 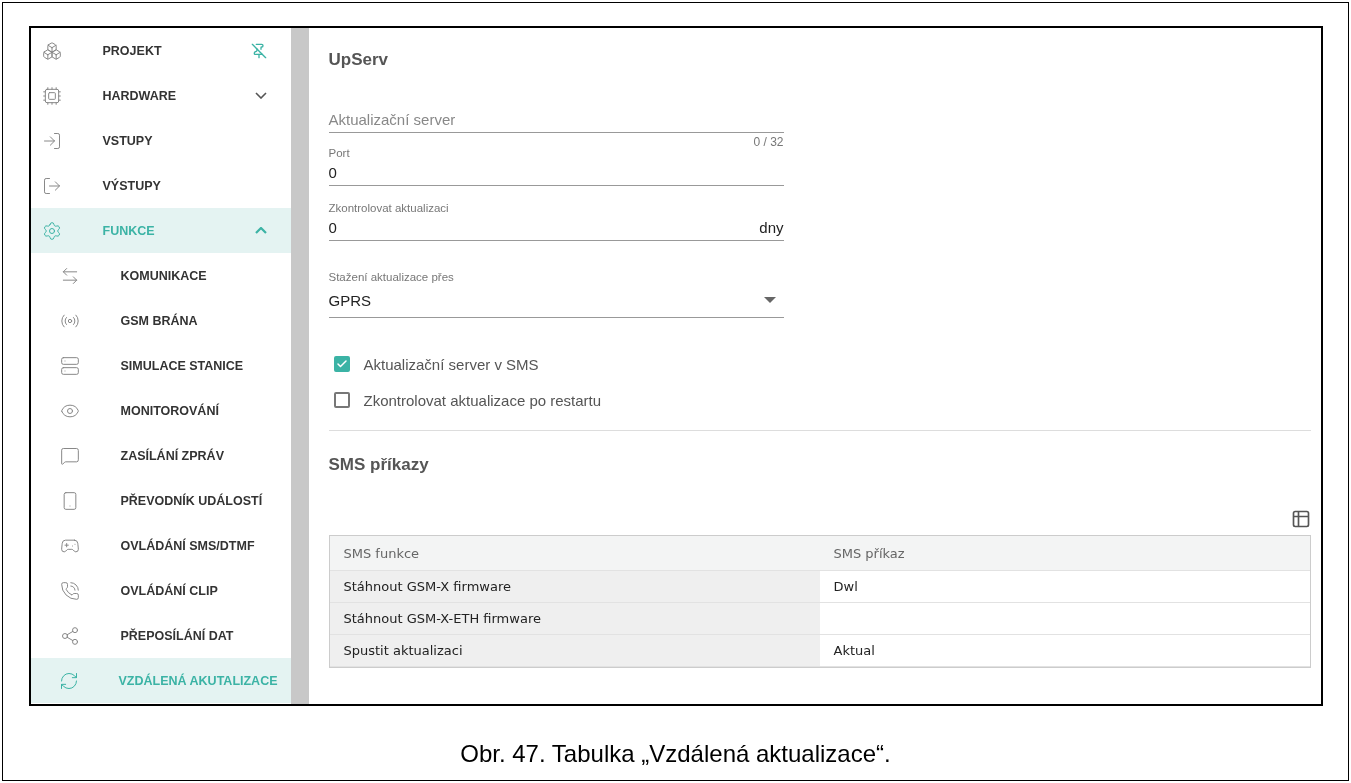 What do you see at coordinates (556, 166) in the screenshot?
I see `input-field: Port 0` at bounding box center [556, 166].